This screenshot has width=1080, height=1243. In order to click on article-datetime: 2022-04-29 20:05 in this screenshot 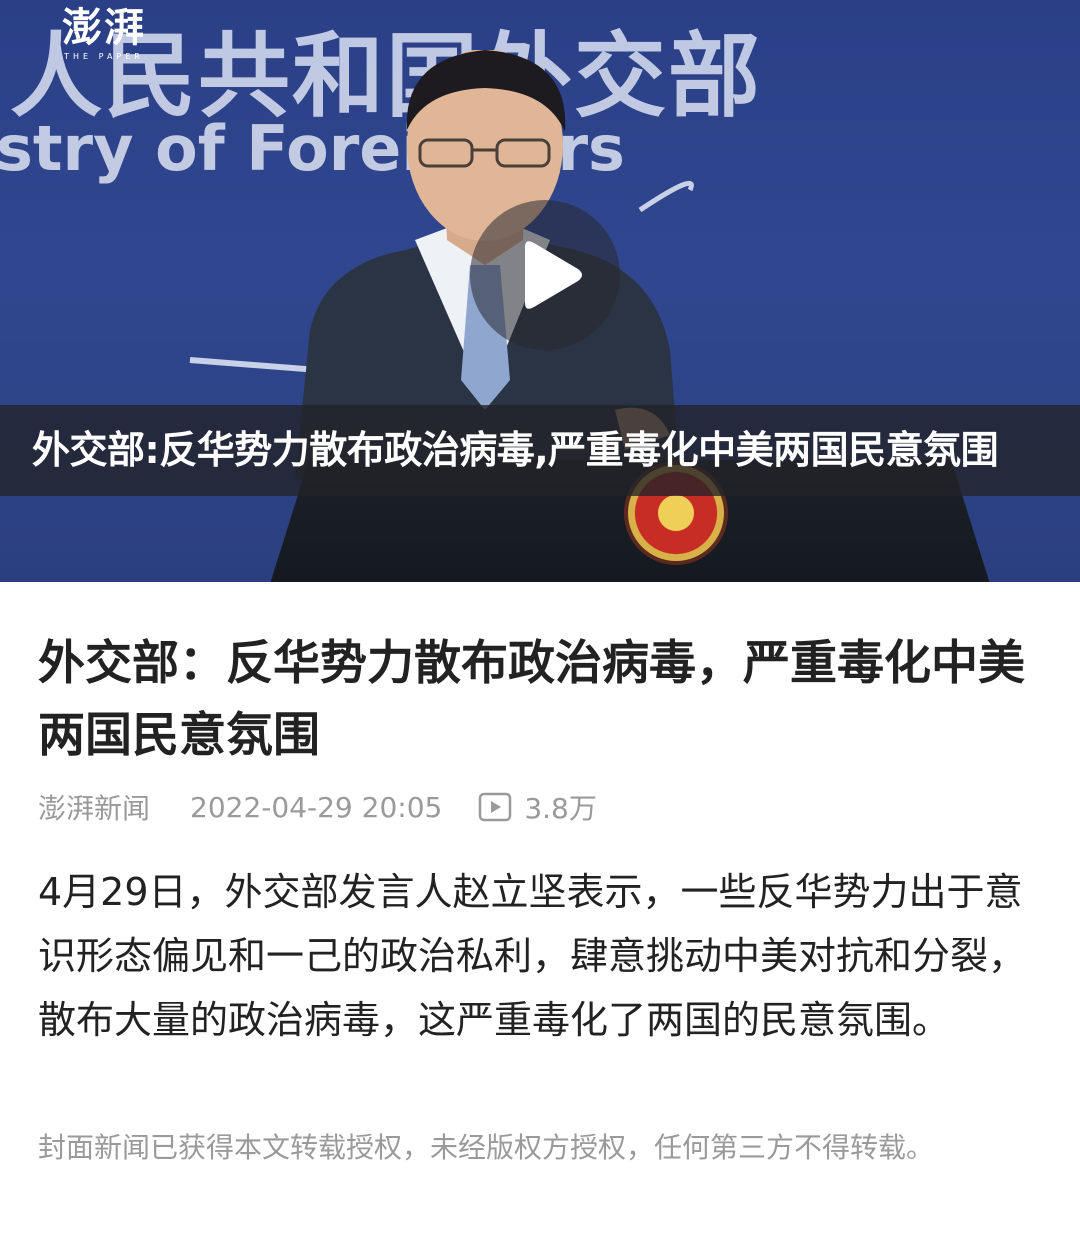, I will do `click(316, 807)`.